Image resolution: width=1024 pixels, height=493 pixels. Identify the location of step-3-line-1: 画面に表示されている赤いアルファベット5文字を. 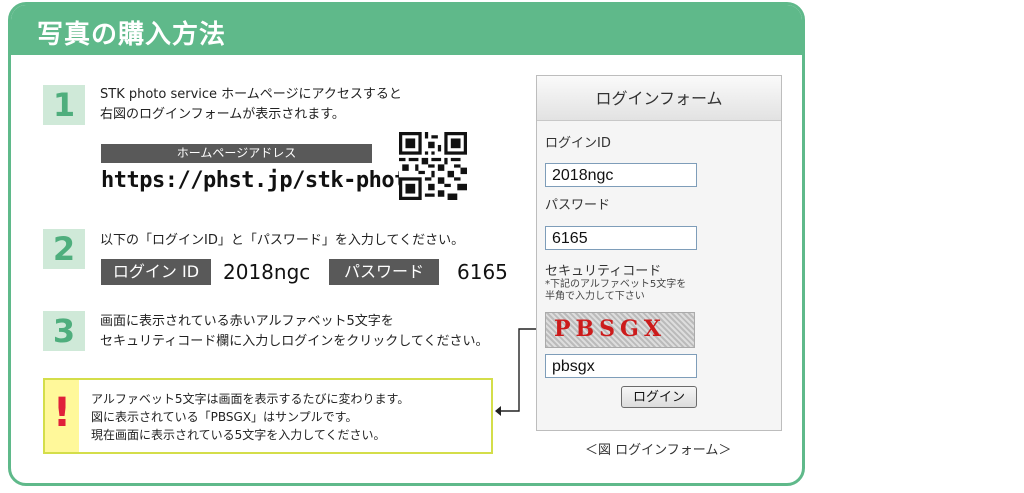
(247, 321).